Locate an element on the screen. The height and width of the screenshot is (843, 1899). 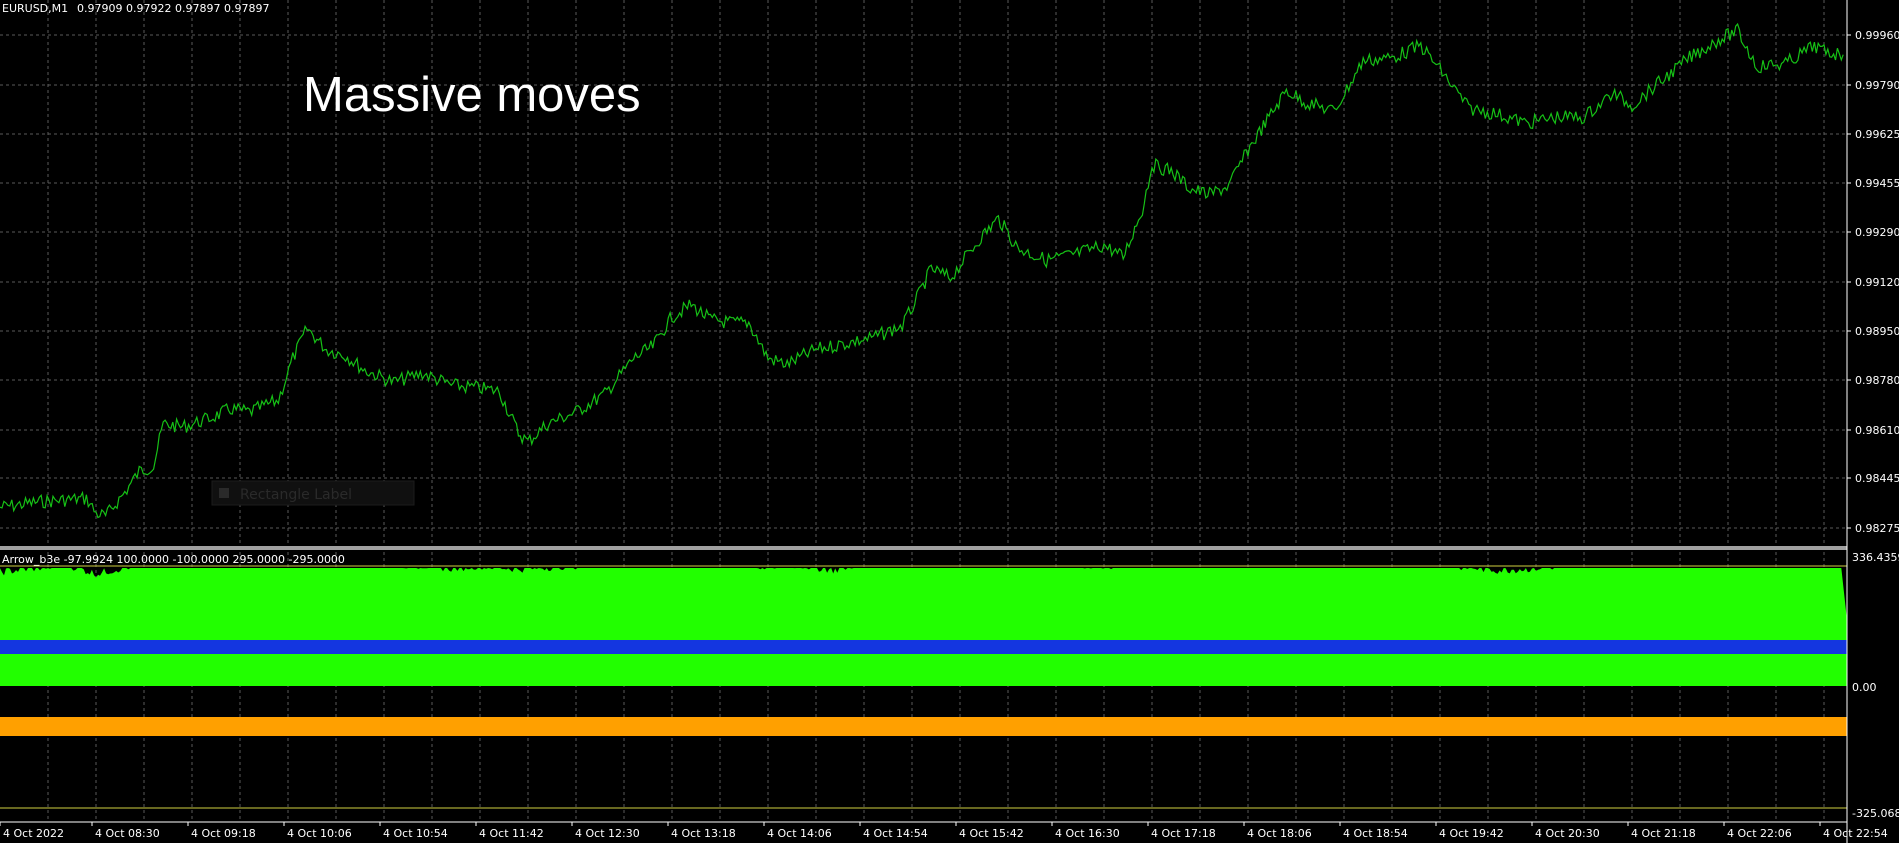
indicator-histogram is located at coordinates (923, 604).